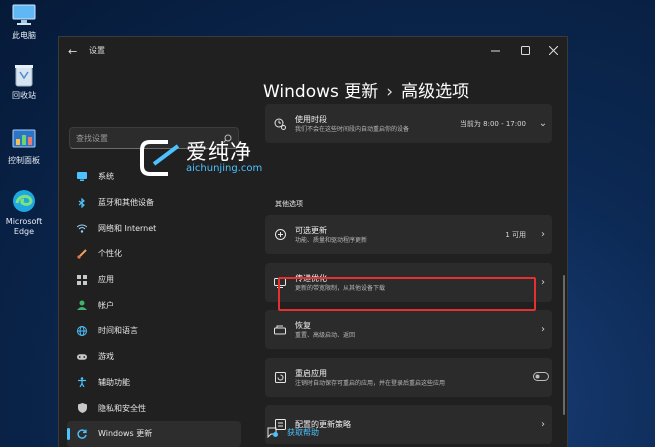 This screenshot has height=447, width=655. I want to click on card-title: 使用时段, so click(311, 119).